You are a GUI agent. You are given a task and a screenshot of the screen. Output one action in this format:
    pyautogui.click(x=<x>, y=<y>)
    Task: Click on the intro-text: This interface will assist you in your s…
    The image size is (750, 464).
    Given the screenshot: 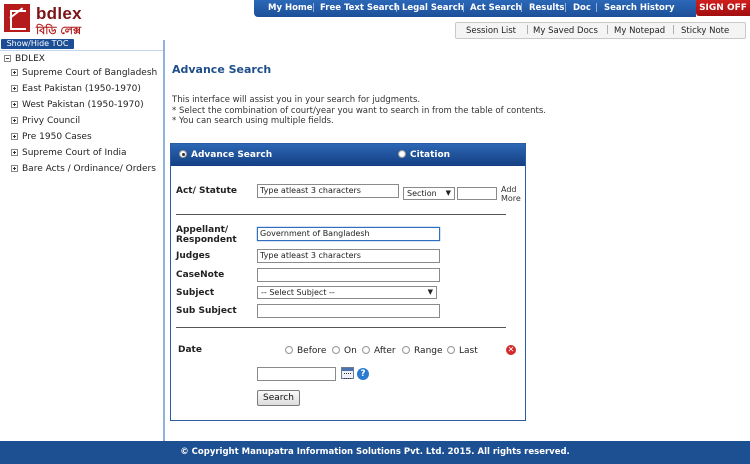 What is the action you would take?
    pyautogui.click(x=359, y=111)
    